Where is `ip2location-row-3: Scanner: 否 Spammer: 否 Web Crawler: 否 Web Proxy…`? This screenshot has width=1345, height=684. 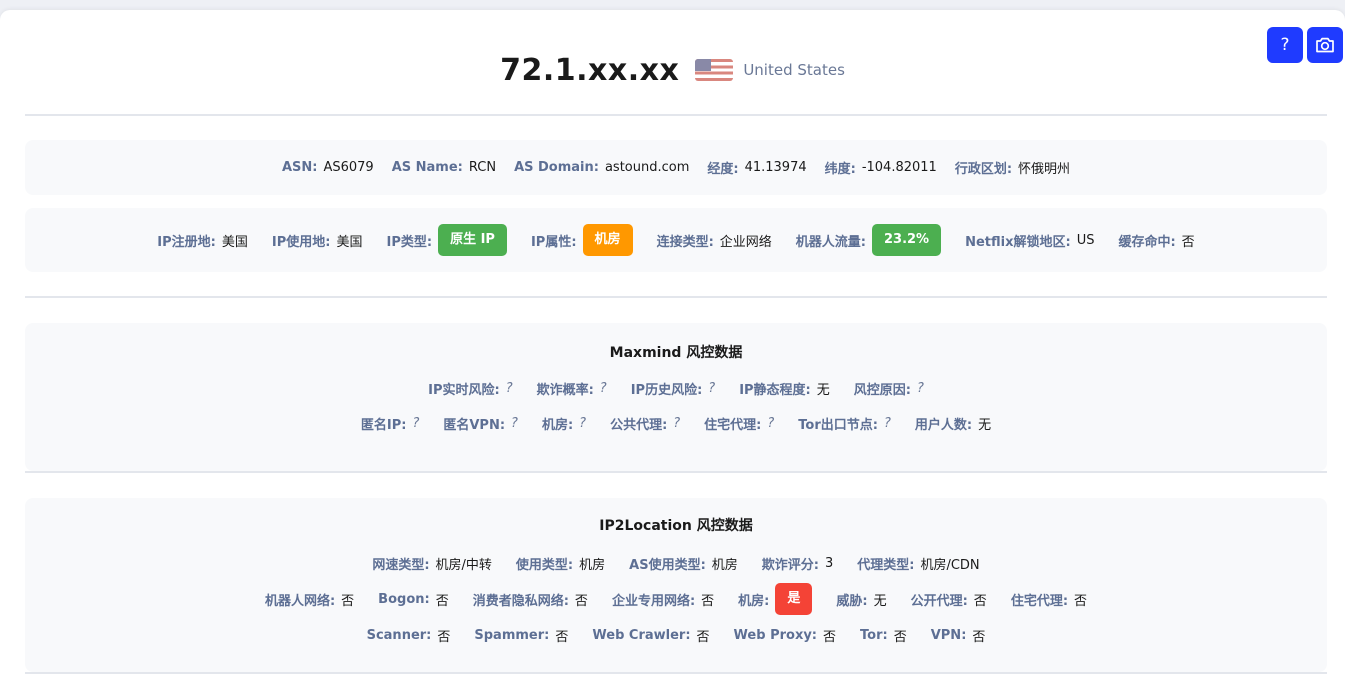
ip2location-row-3: Scanner: 否 Spammer: 否 Web Crawler: 否 Web Proxy… is located at coordinates (676, 635).